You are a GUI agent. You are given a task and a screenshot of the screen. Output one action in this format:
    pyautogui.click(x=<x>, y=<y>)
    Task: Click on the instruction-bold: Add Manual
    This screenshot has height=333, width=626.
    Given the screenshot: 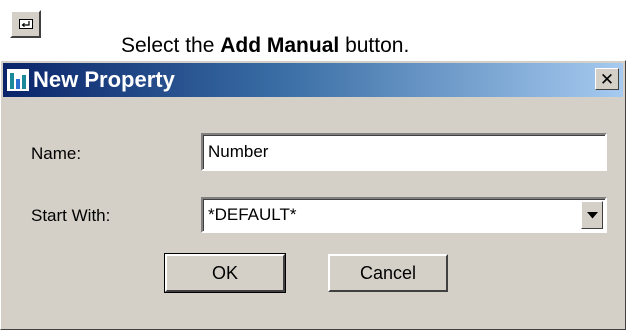 What is the action you would take?
    pyautogui.click(x=280, y=45)
    